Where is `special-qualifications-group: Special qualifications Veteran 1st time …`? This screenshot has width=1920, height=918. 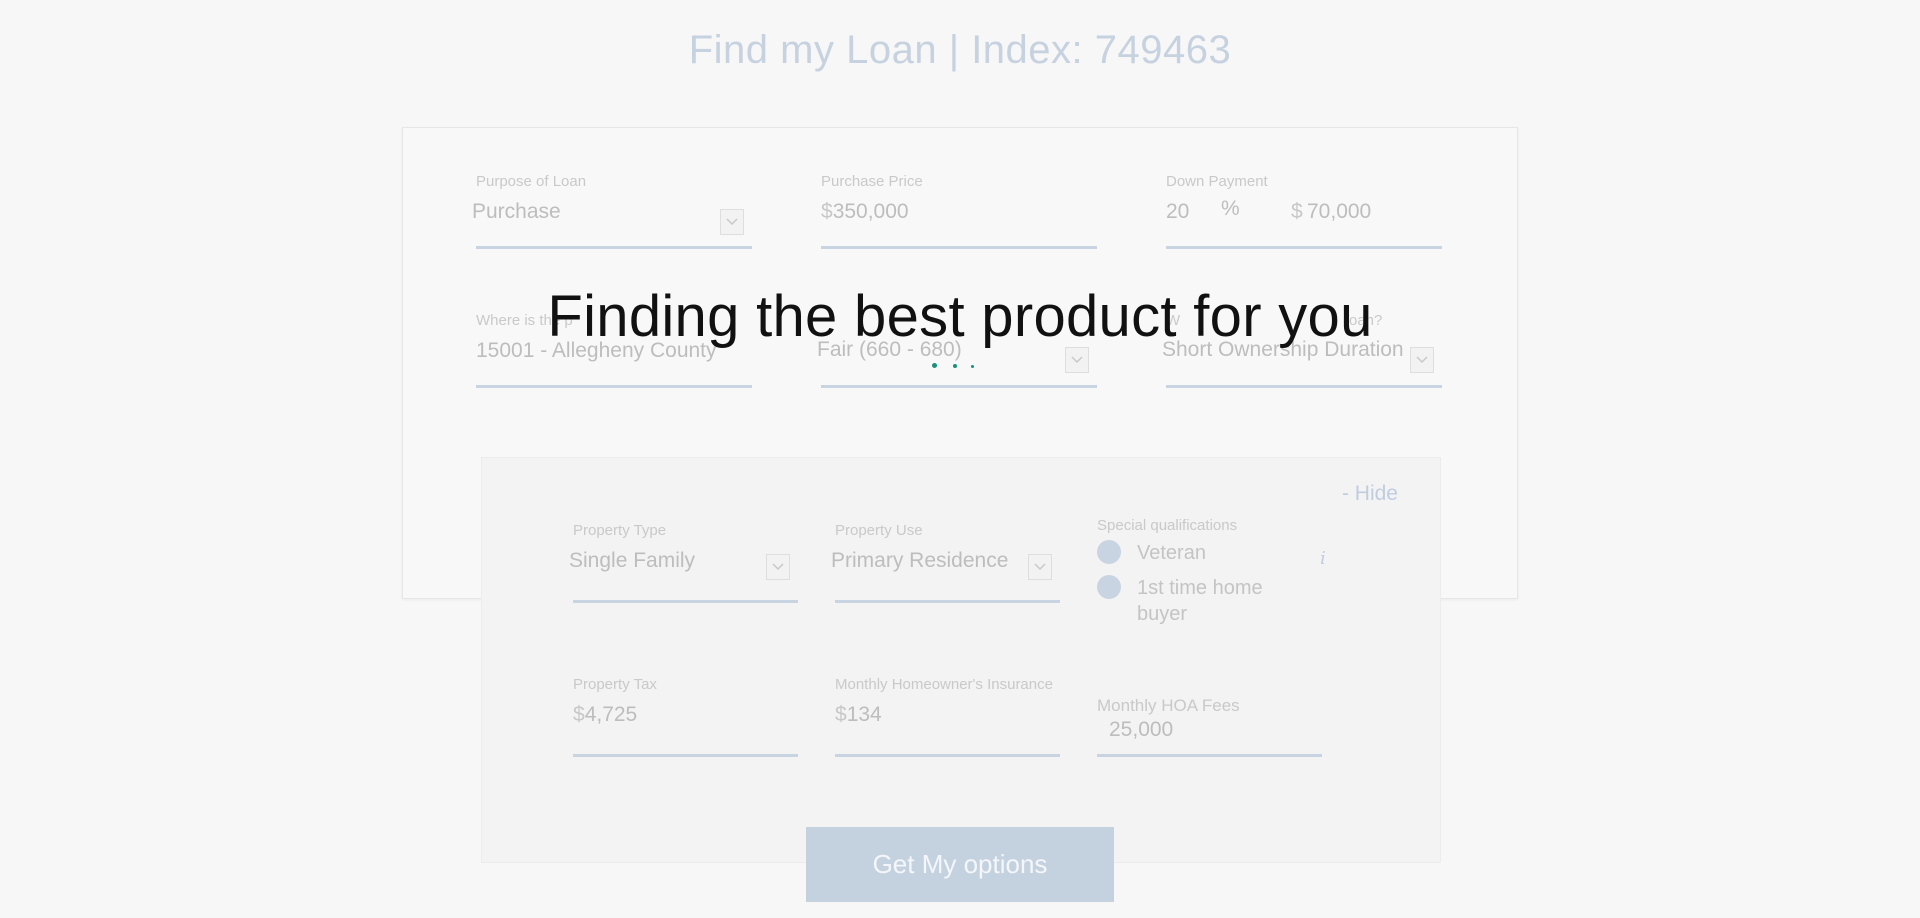 special-qualifications-group: Special qualifications Veteran 1st time … is located at coordinates (1212, 572).